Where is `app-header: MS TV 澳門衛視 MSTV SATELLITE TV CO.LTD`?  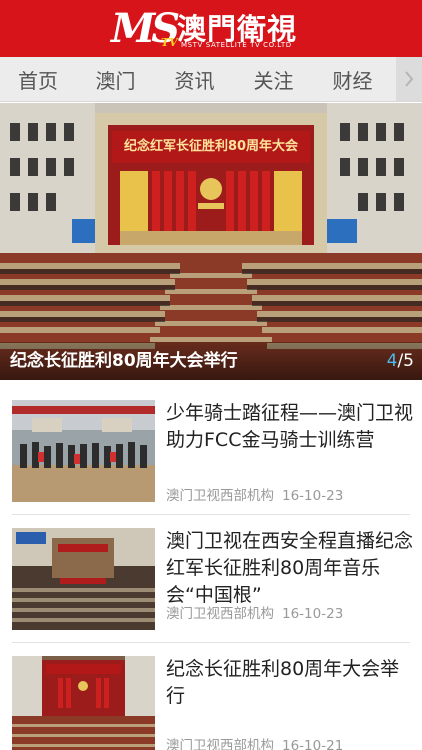
app-header: MS TV 澳門衛視 MSTV SATELLITE TV CO.LTD is located at coordinates (211, 28).